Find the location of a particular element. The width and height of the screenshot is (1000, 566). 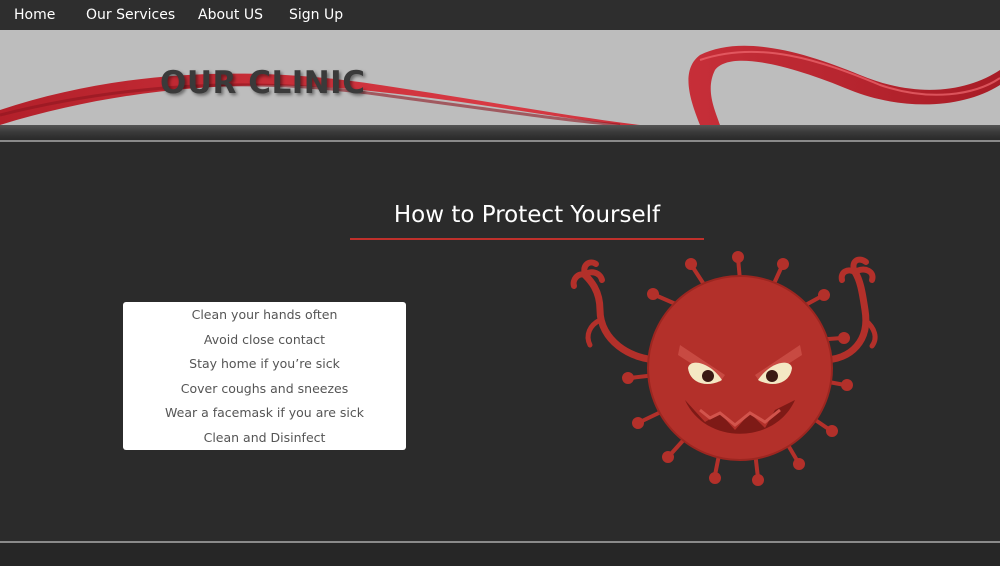

tip-item: Wear a facemask if you are sick is located at coordinates (264, 412).